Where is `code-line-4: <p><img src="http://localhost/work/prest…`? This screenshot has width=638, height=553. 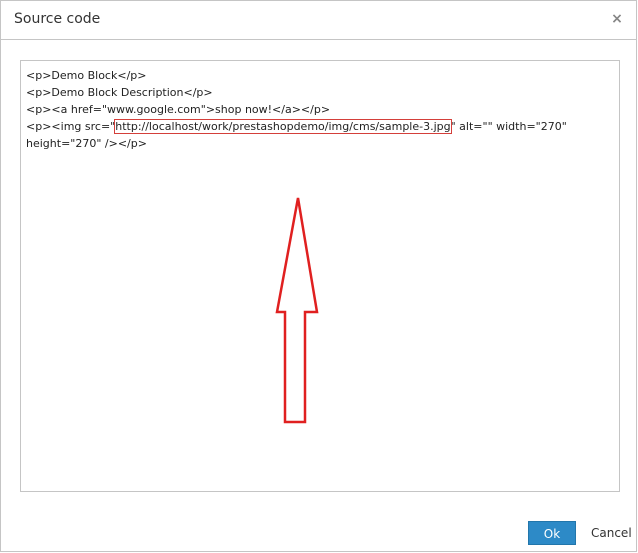
code-line-4: <p><img src="http://localhost/work/prest… is located at coordinates (306, 126).